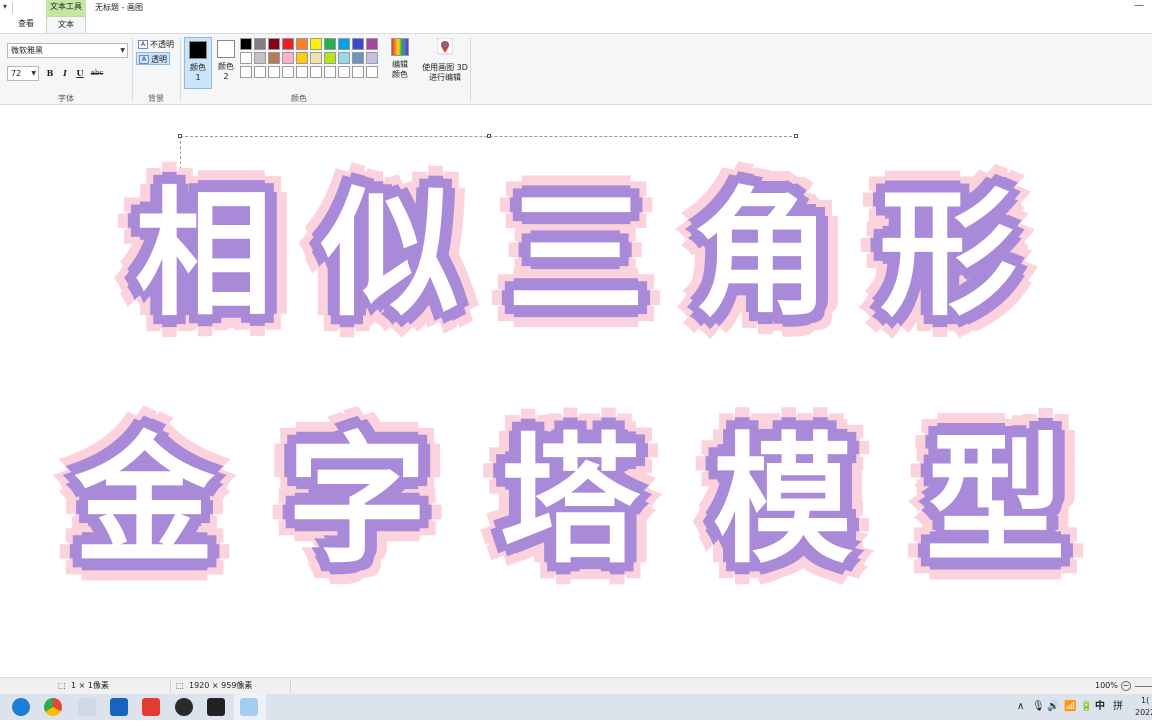 The height and width of the screenshot is (726, 1152). Describe the element at coordinates (1139, 5) in the screenshot. I see `minimize-button: —` at that location.